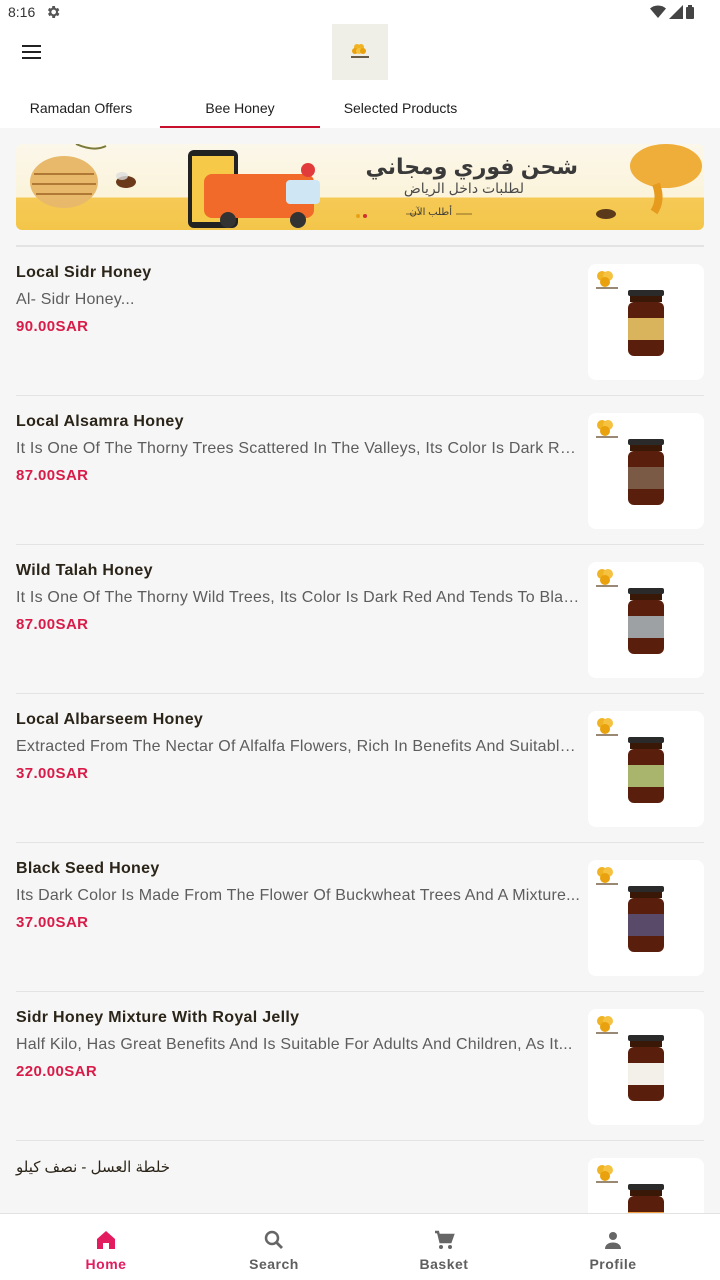  I want to click on battery-icon, so click(690, 12).